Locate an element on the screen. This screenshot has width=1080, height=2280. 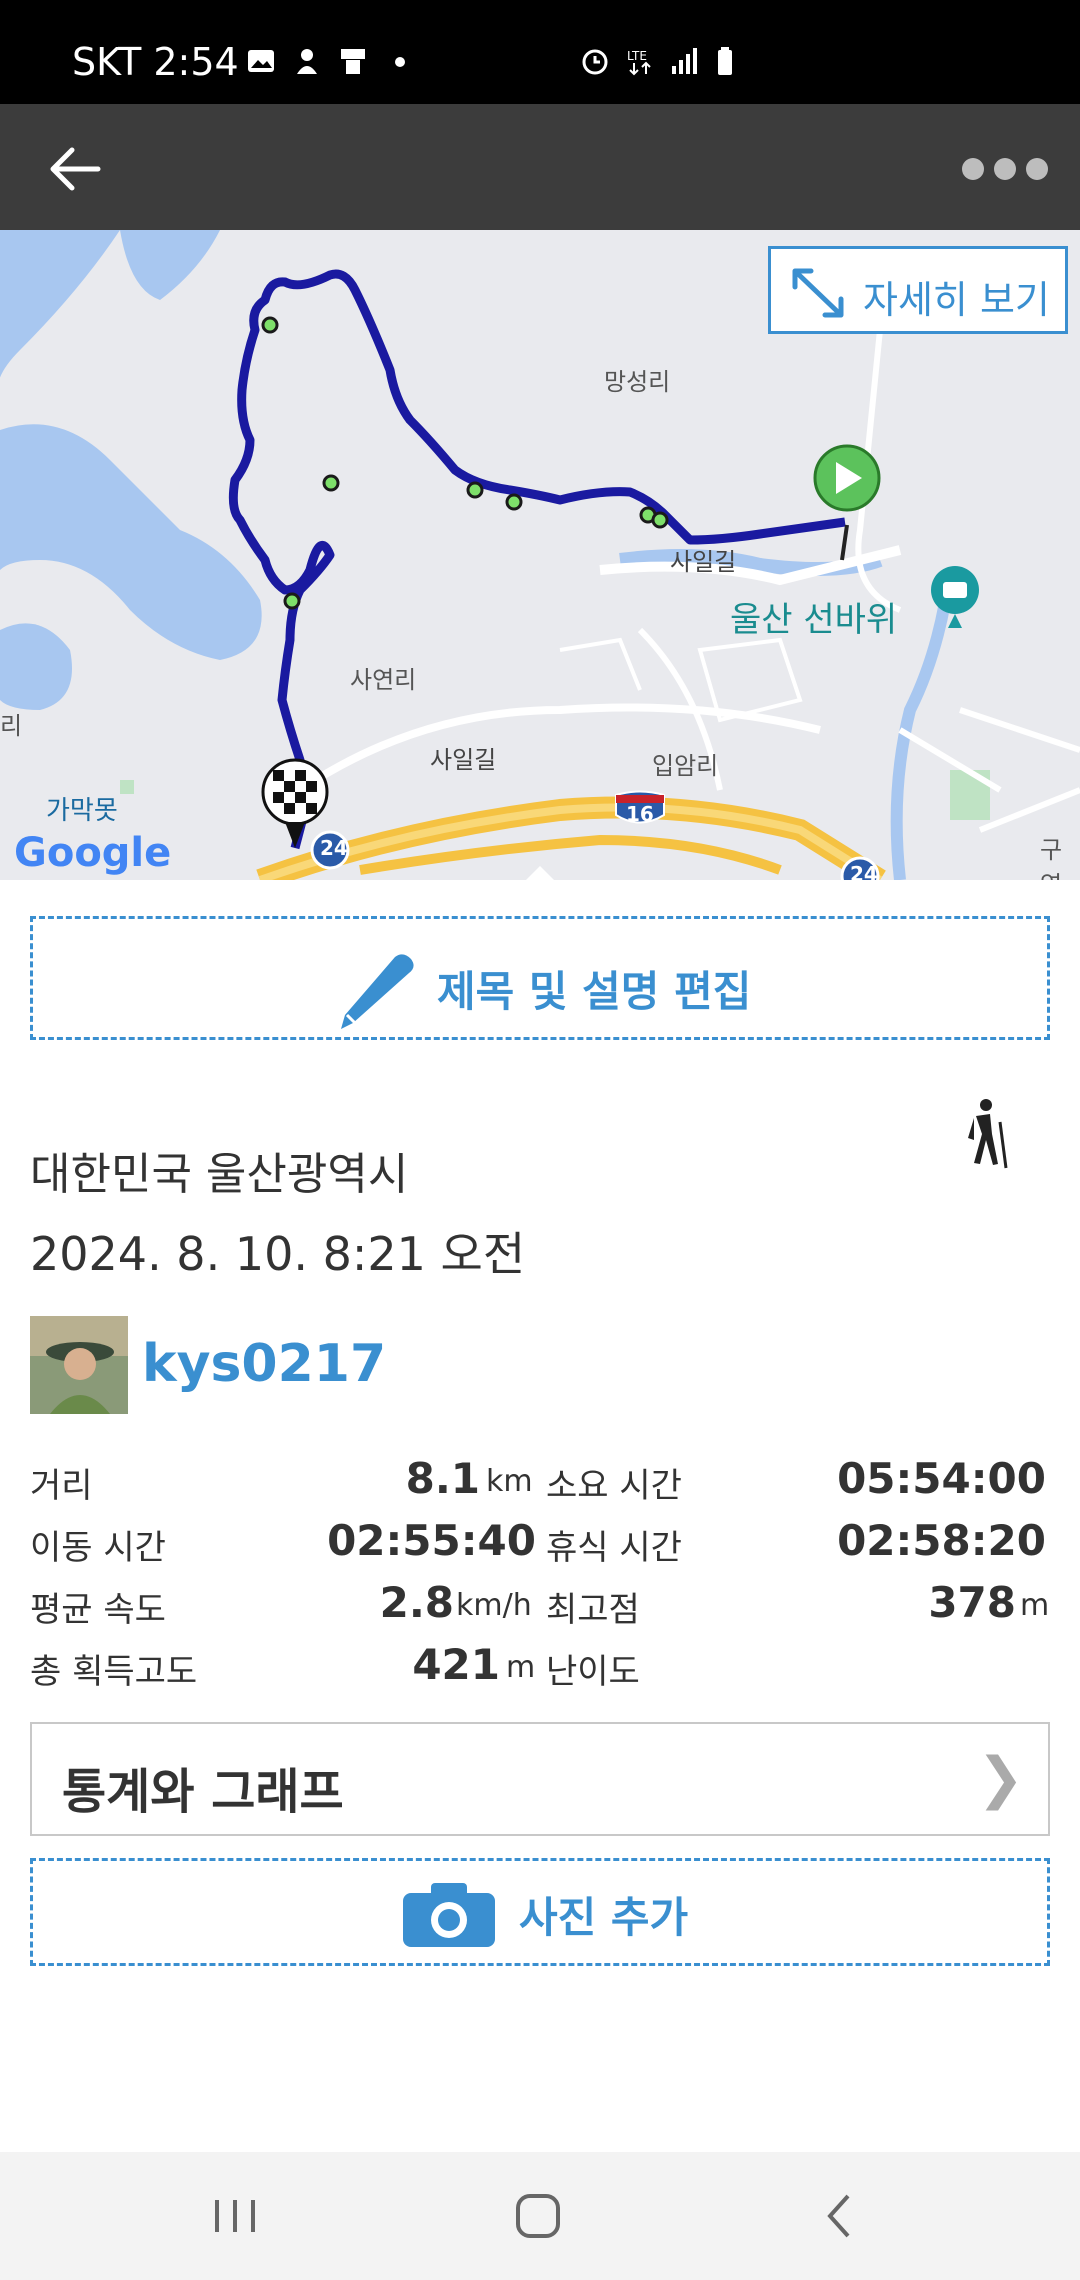
stat-label-total-time: 소요 시간 is located at coordinates (614, 1486).